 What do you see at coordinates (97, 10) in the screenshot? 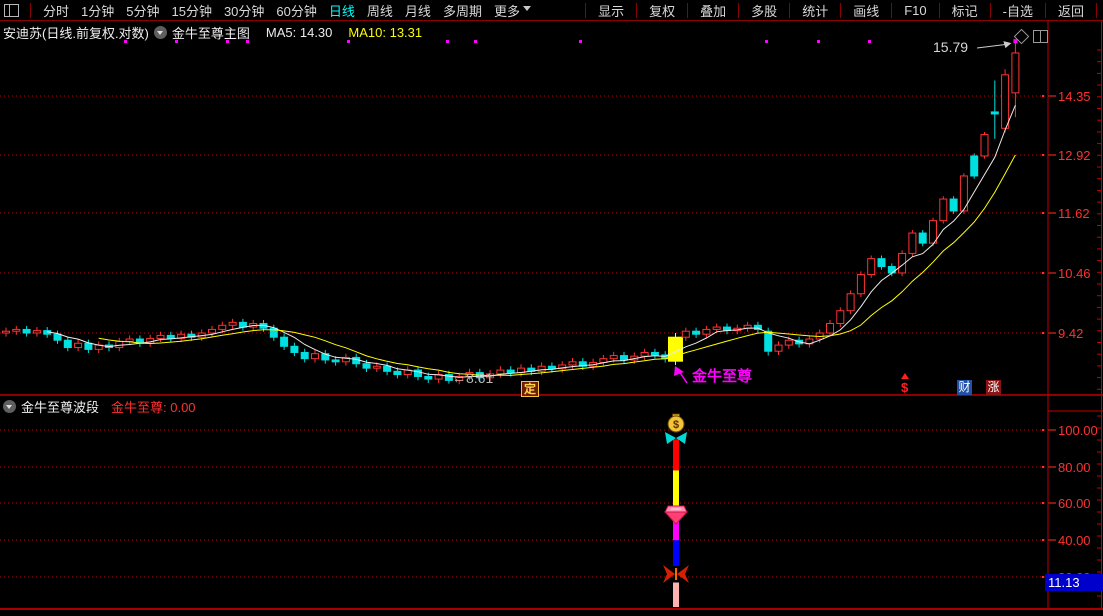
I see `period-tab-1min: 1分钟` at bounding box center [97, 10].